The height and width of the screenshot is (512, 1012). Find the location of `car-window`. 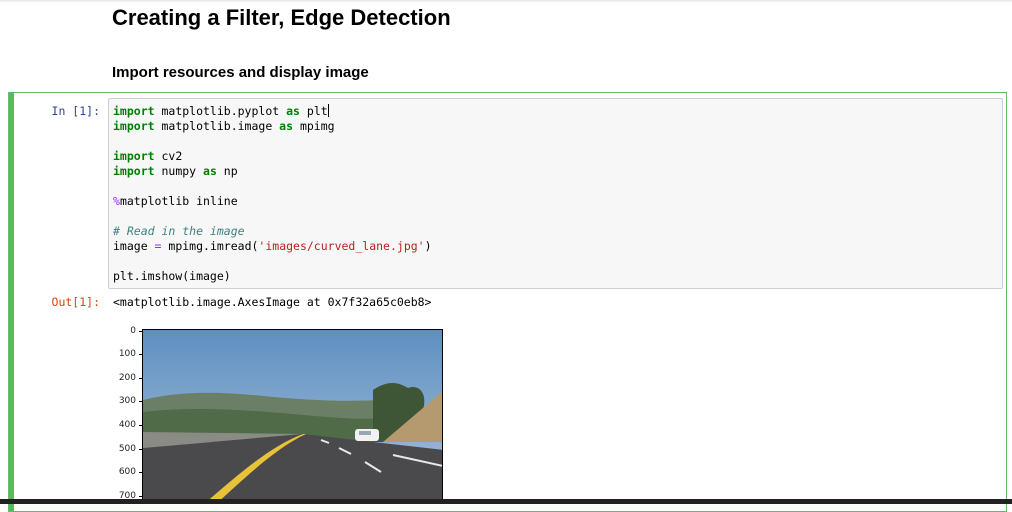

car-window is located at coordinates (365, 433).